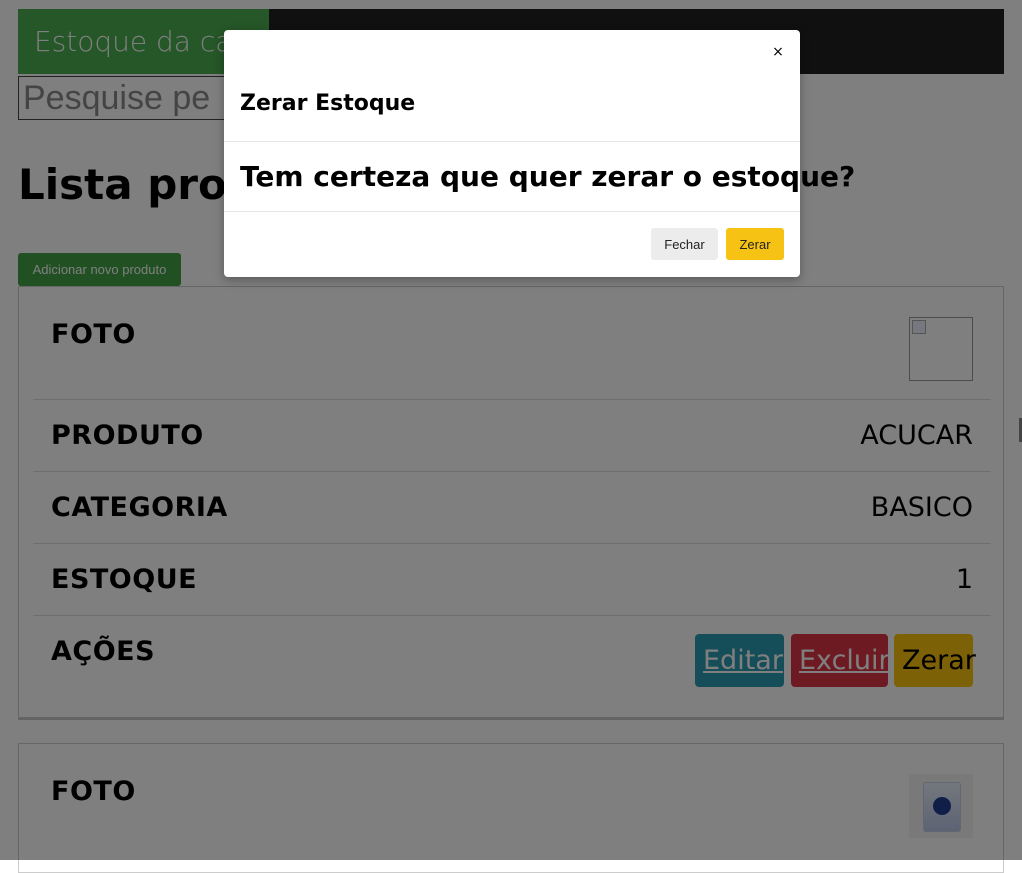 The height and width of the screenshot is (873, 1022). I want to click on modal-title: Zerar Estoque, so click(328, 103).